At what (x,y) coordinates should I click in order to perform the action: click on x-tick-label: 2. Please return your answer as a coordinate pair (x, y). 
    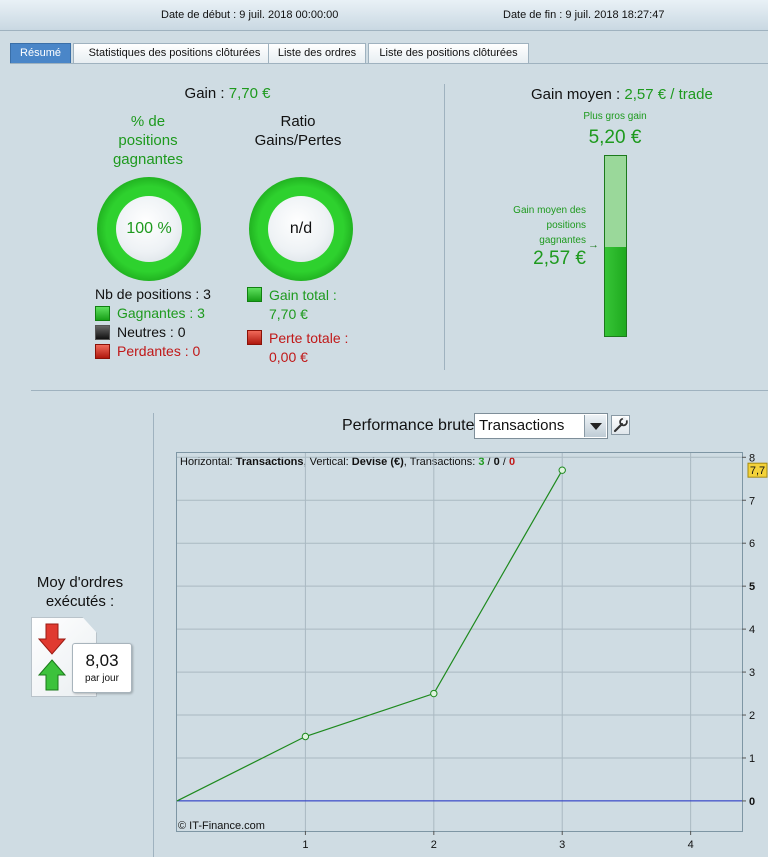
    Looking at the image, I should click on (434, 845).